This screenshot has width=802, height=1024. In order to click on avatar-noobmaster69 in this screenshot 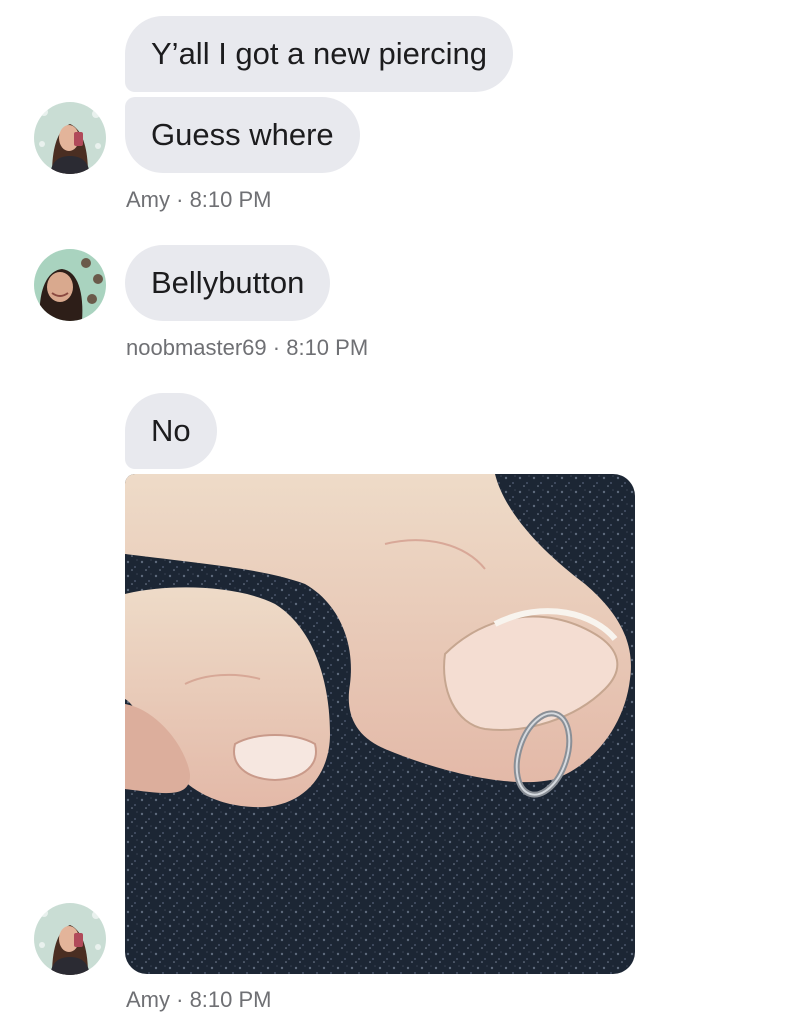, I will do `click(70, 285)`.